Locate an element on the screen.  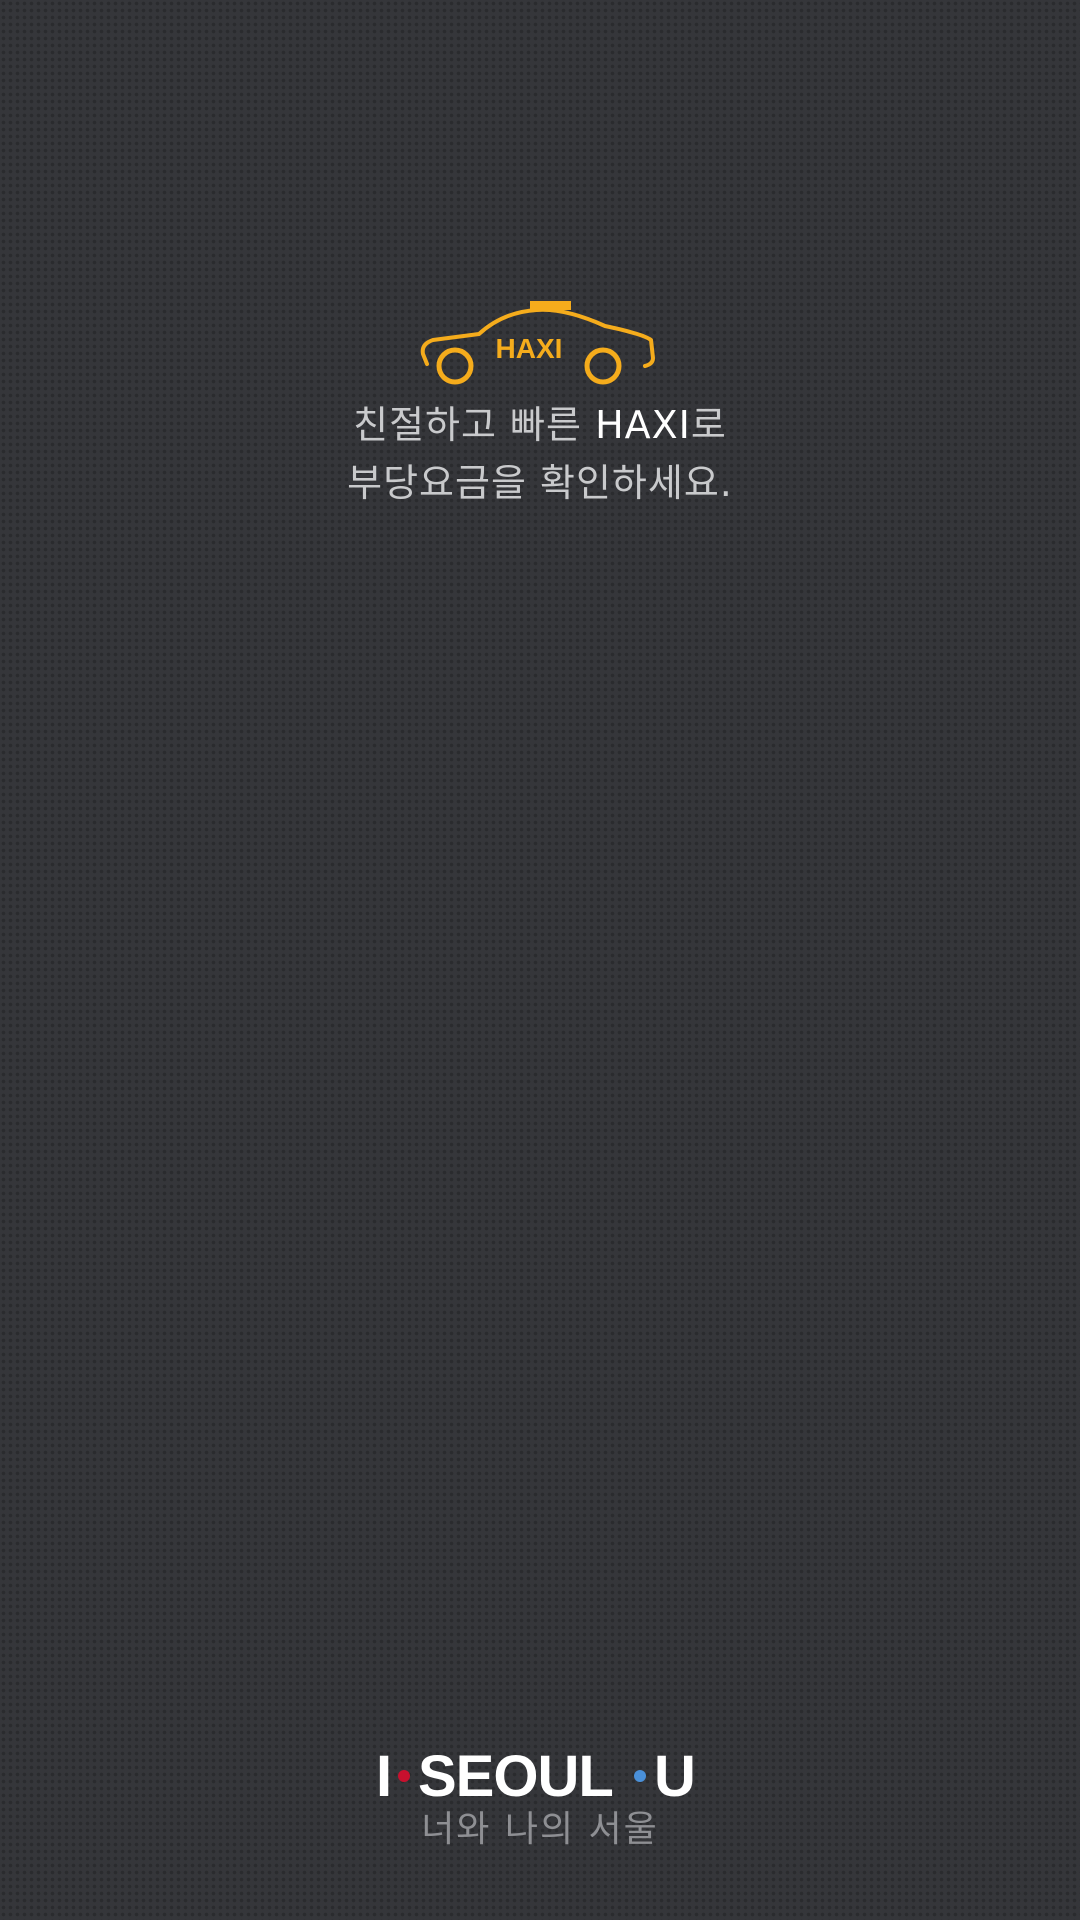
tagline-brand: HAXI is located at coordinates (643, 425).